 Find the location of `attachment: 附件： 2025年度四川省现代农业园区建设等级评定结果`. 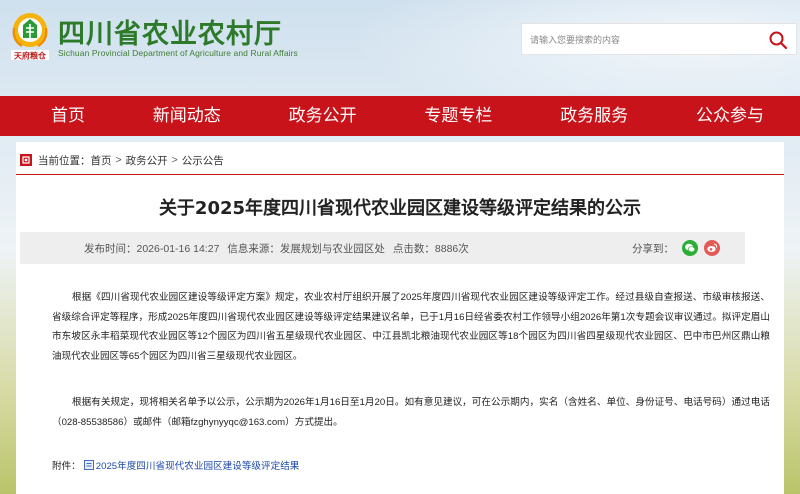

attachment: 附件： 2025年度四川省现代农业园区建设等级评定结果 is located at coordinates (175, 465).